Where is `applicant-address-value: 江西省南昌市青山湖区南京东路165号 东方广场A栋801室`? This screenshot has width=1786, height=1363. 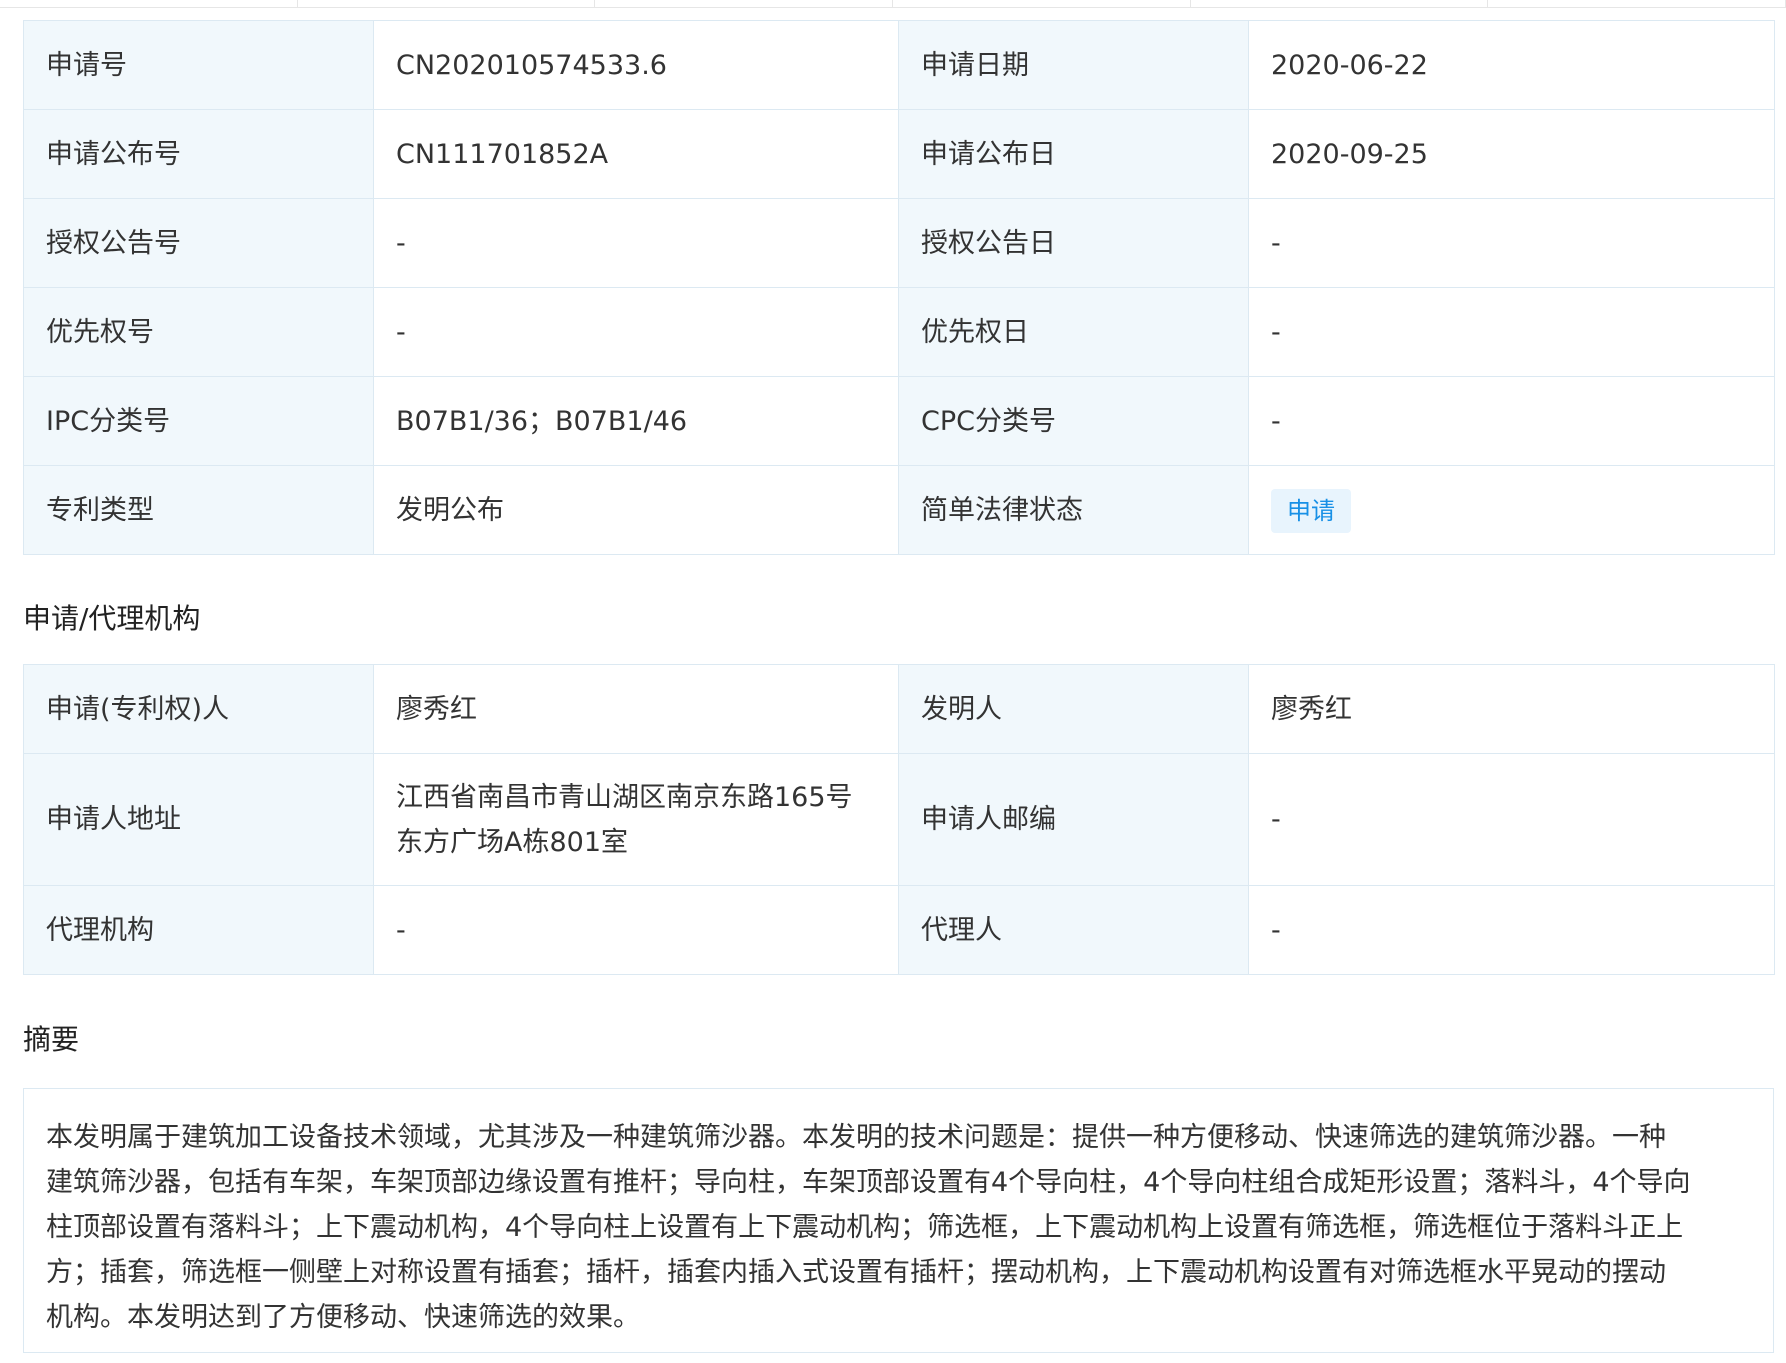 applicant-address-value: 江西省南昌市青山湖区南京东路165号 东方广场A栋801室 is located at coordinates (636, 819).